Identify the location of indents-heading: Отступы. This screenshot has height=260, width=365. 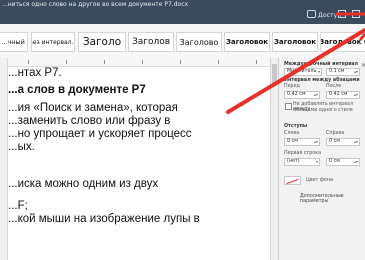
(296, 126).